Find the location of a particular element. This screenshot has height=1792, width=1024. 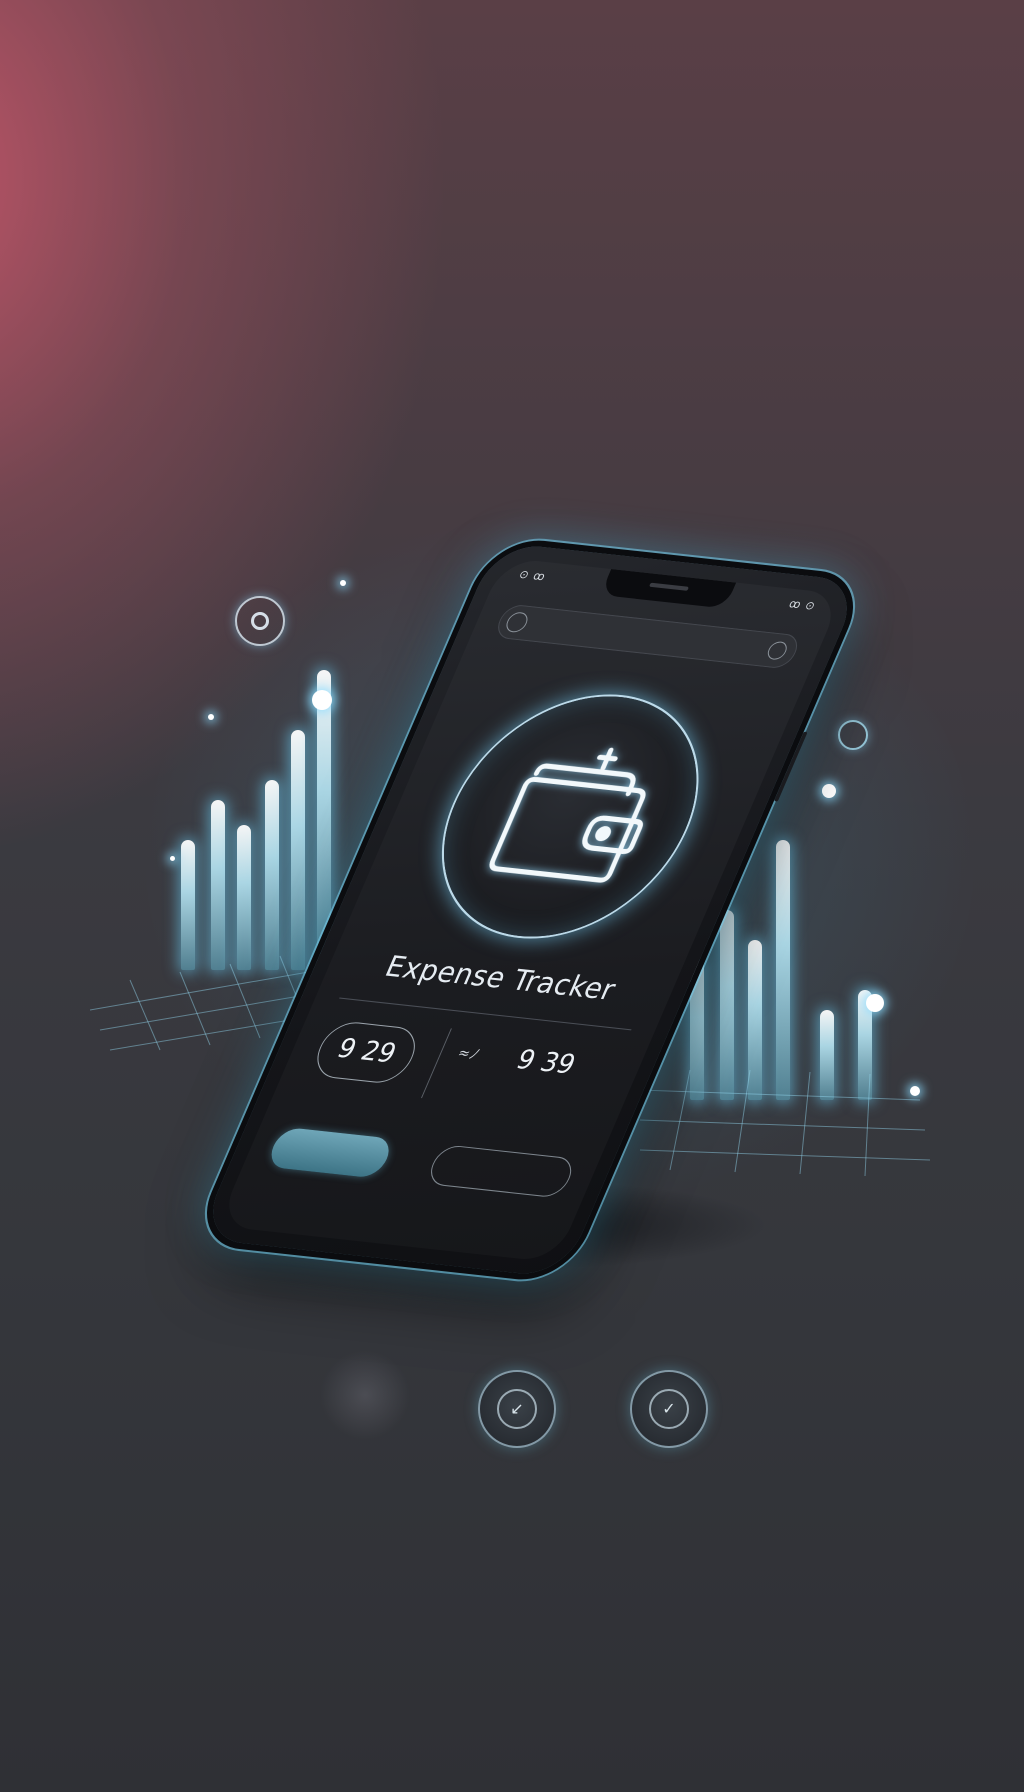

floating-ring-icon is located at coordinates (853, 735).